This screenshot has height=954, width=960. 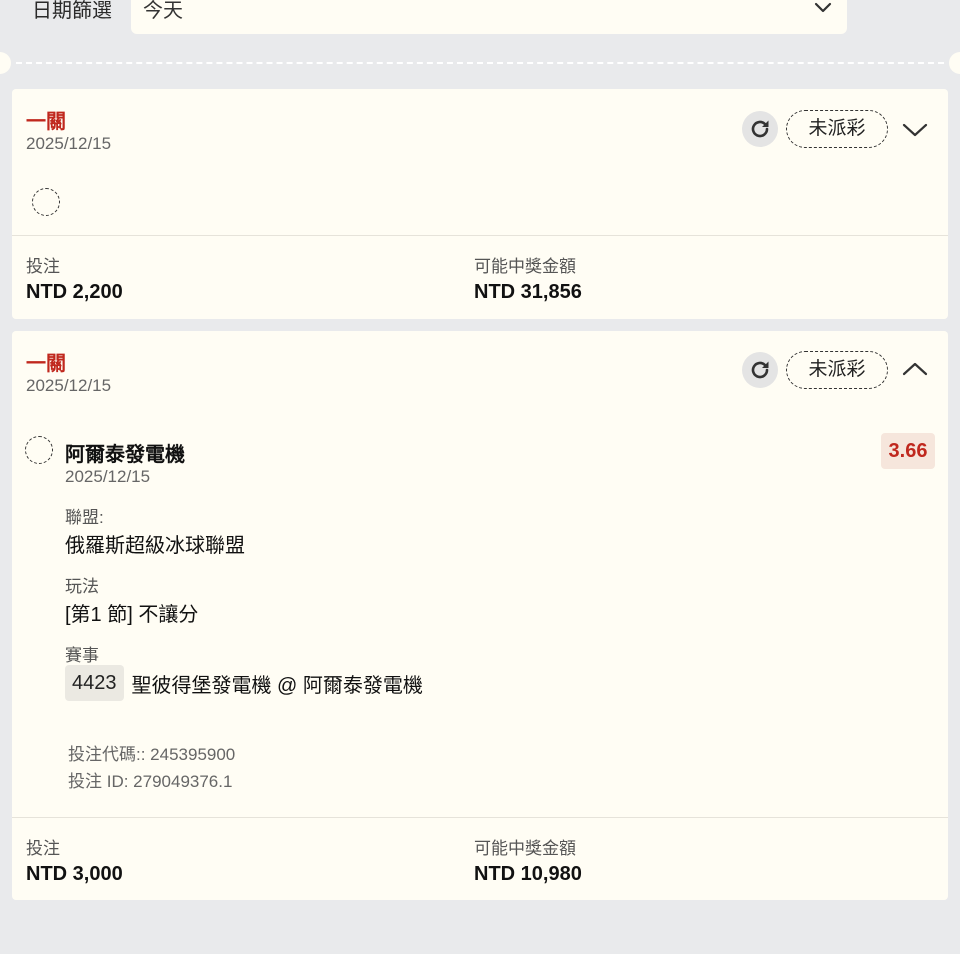 I want to click on market-value: [第1 節] 不讓分, so click(x=132, y=615).